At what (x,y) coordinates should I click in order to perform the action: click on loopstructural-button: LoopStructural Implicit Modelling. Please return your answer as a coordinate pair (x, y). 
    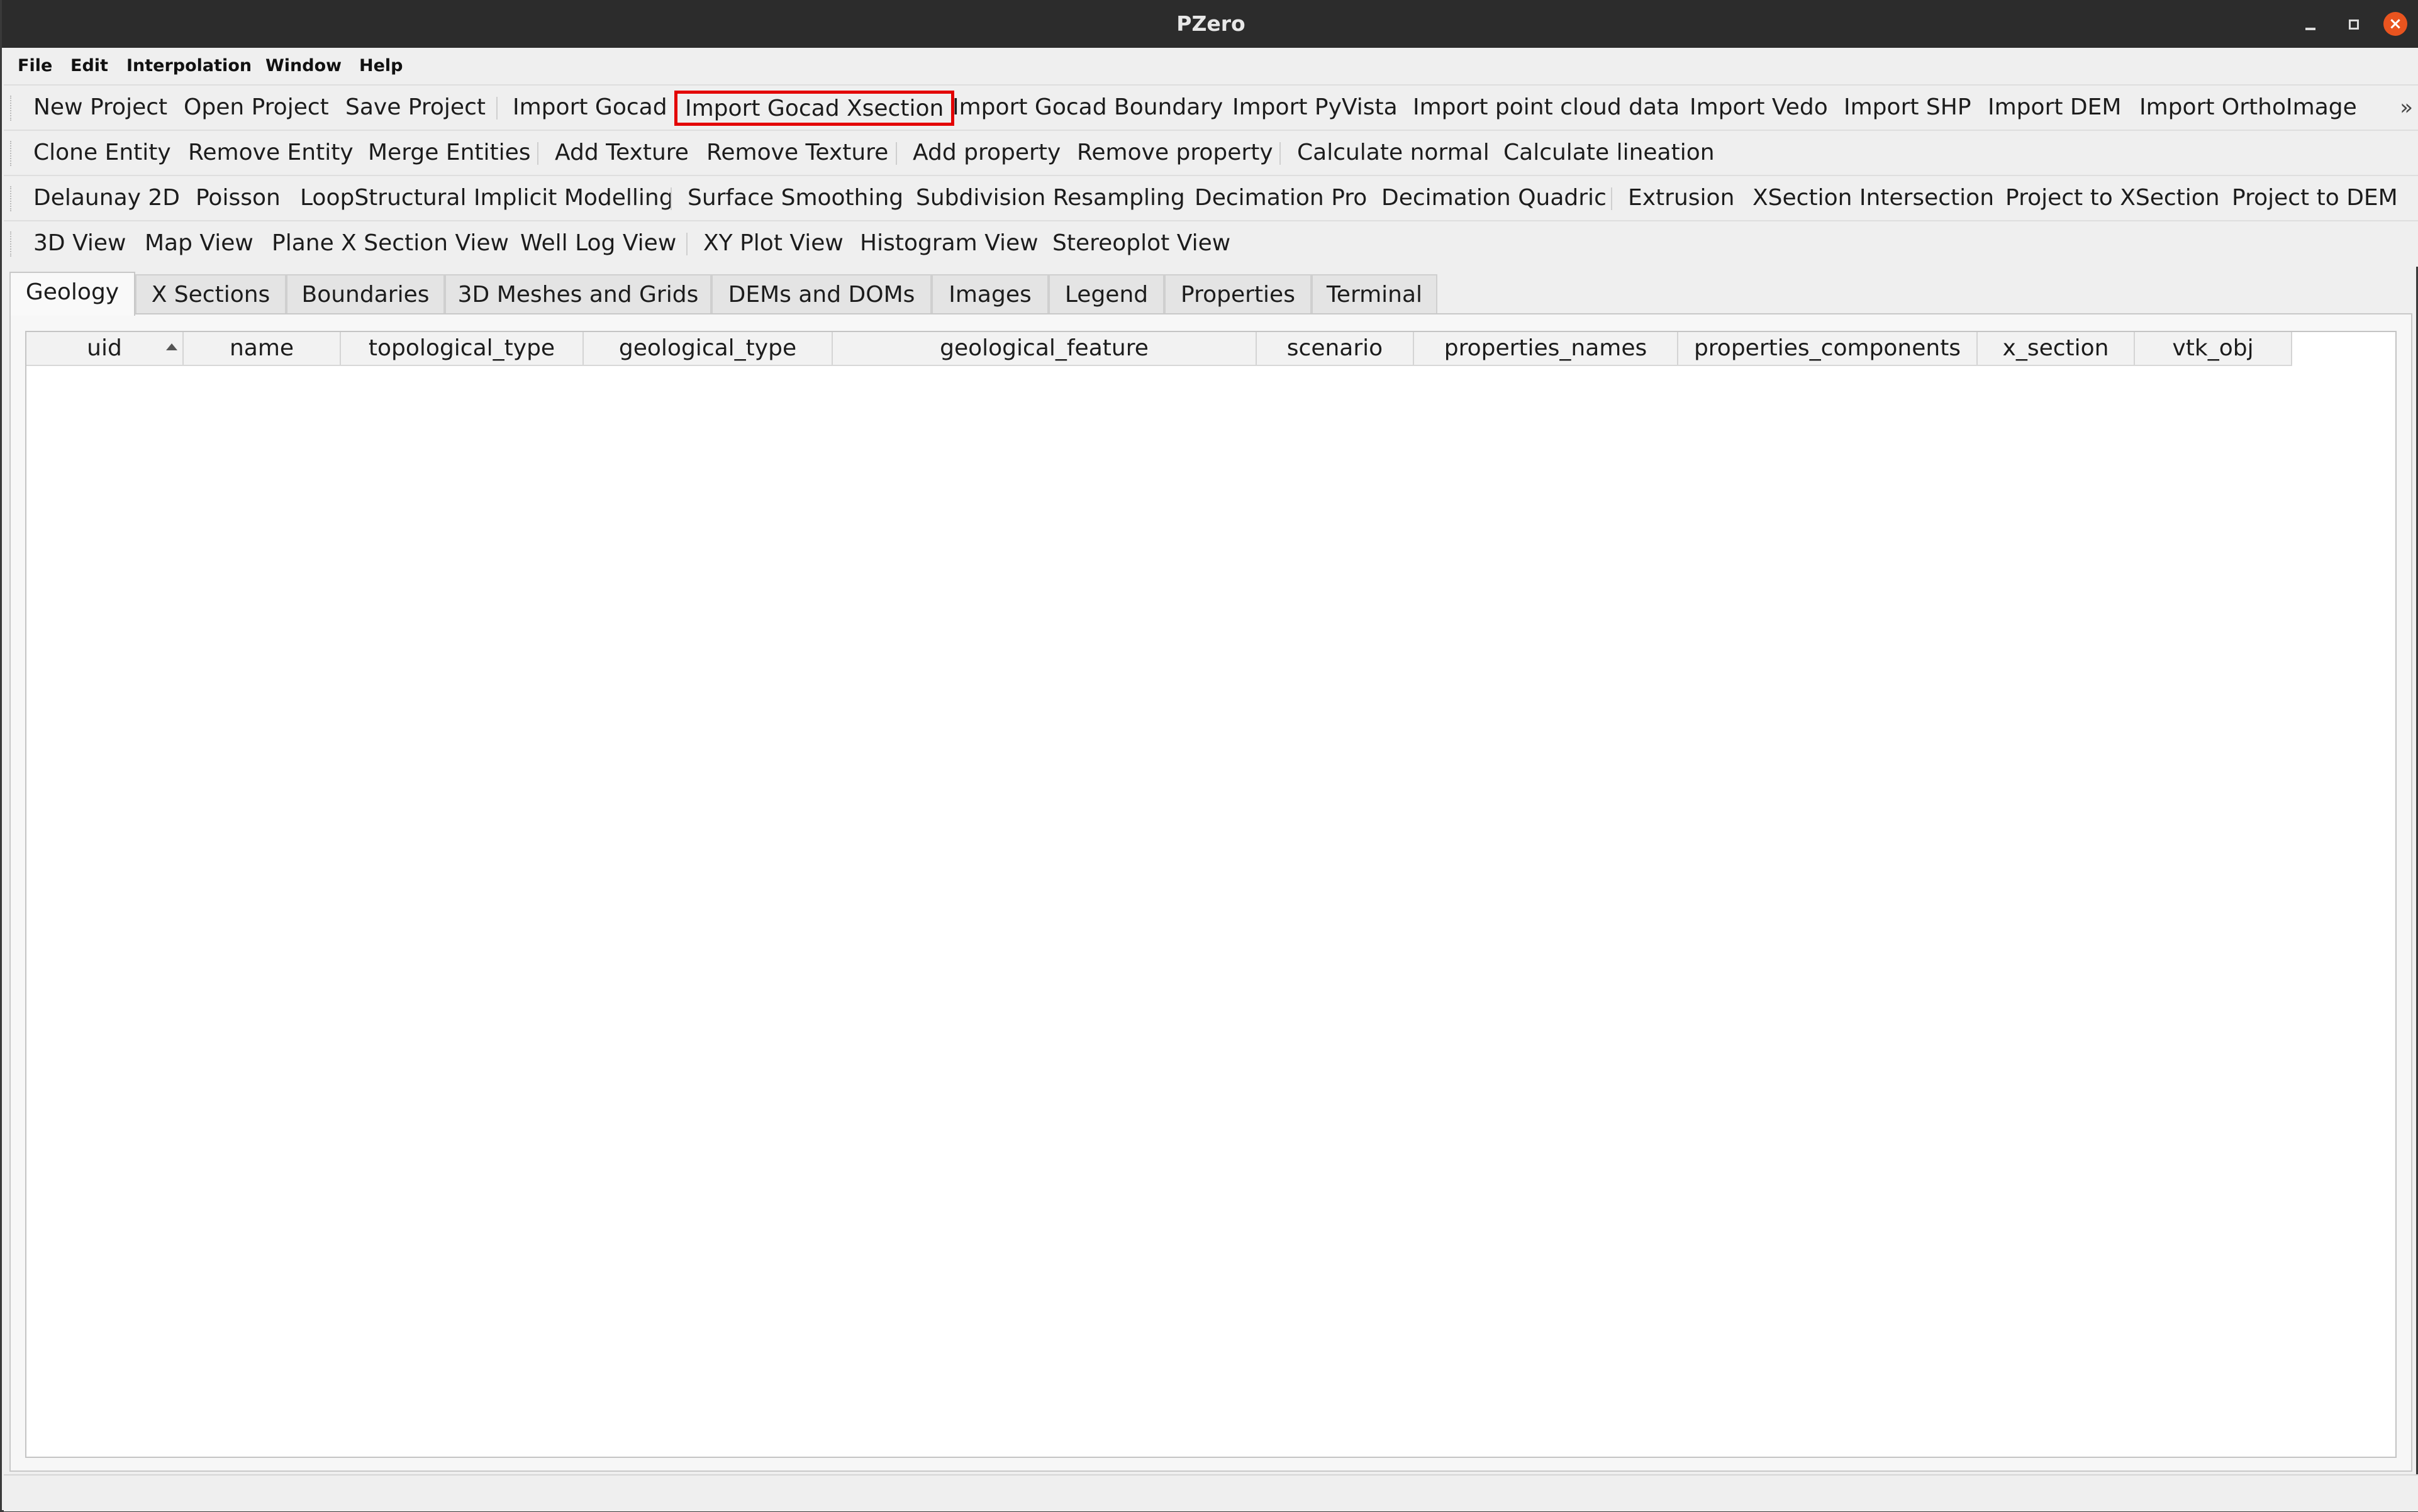
    Looking at the image, I should click on (487, 198).